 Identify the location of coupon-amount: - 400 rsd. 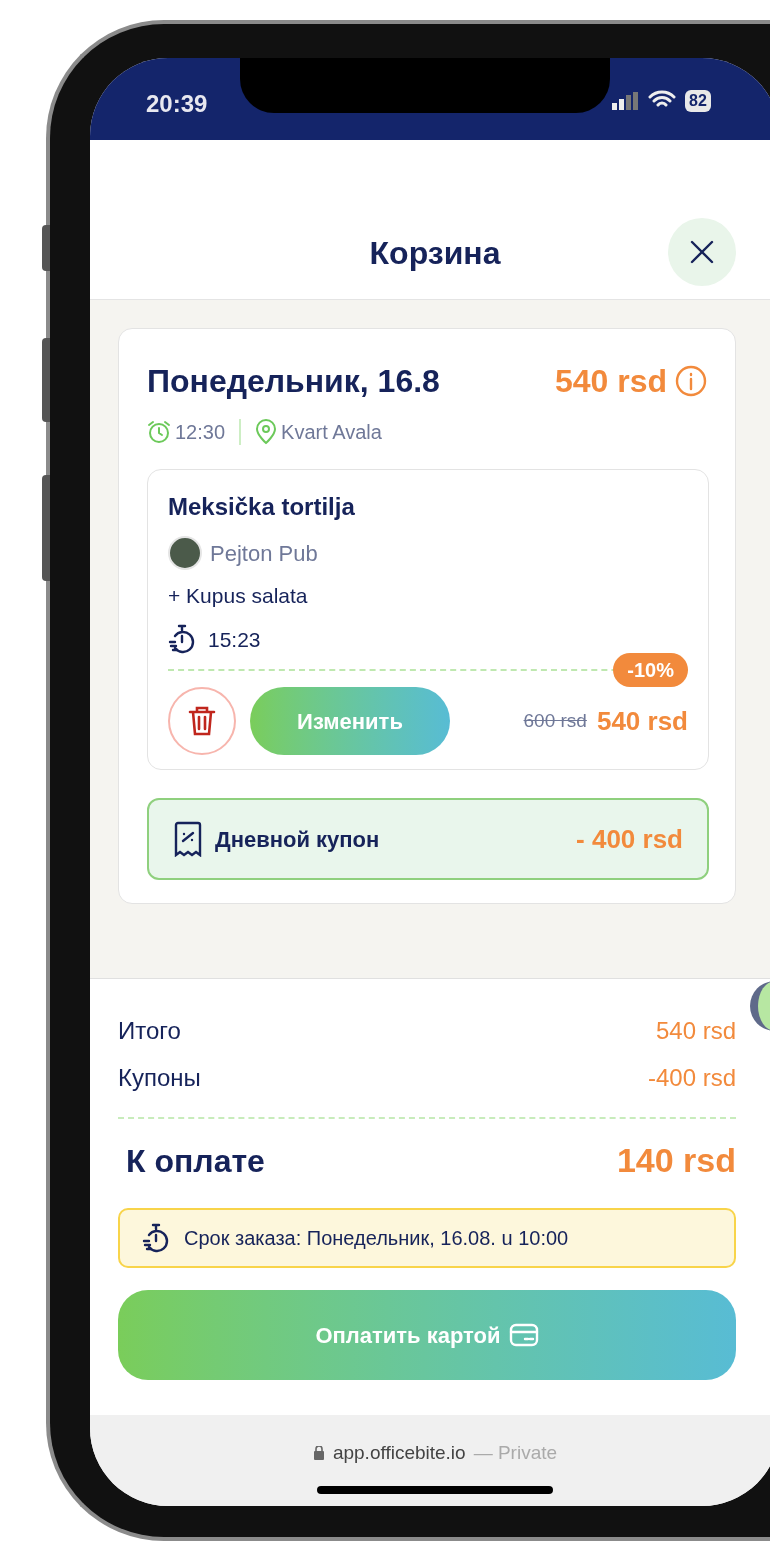
(629, 839).